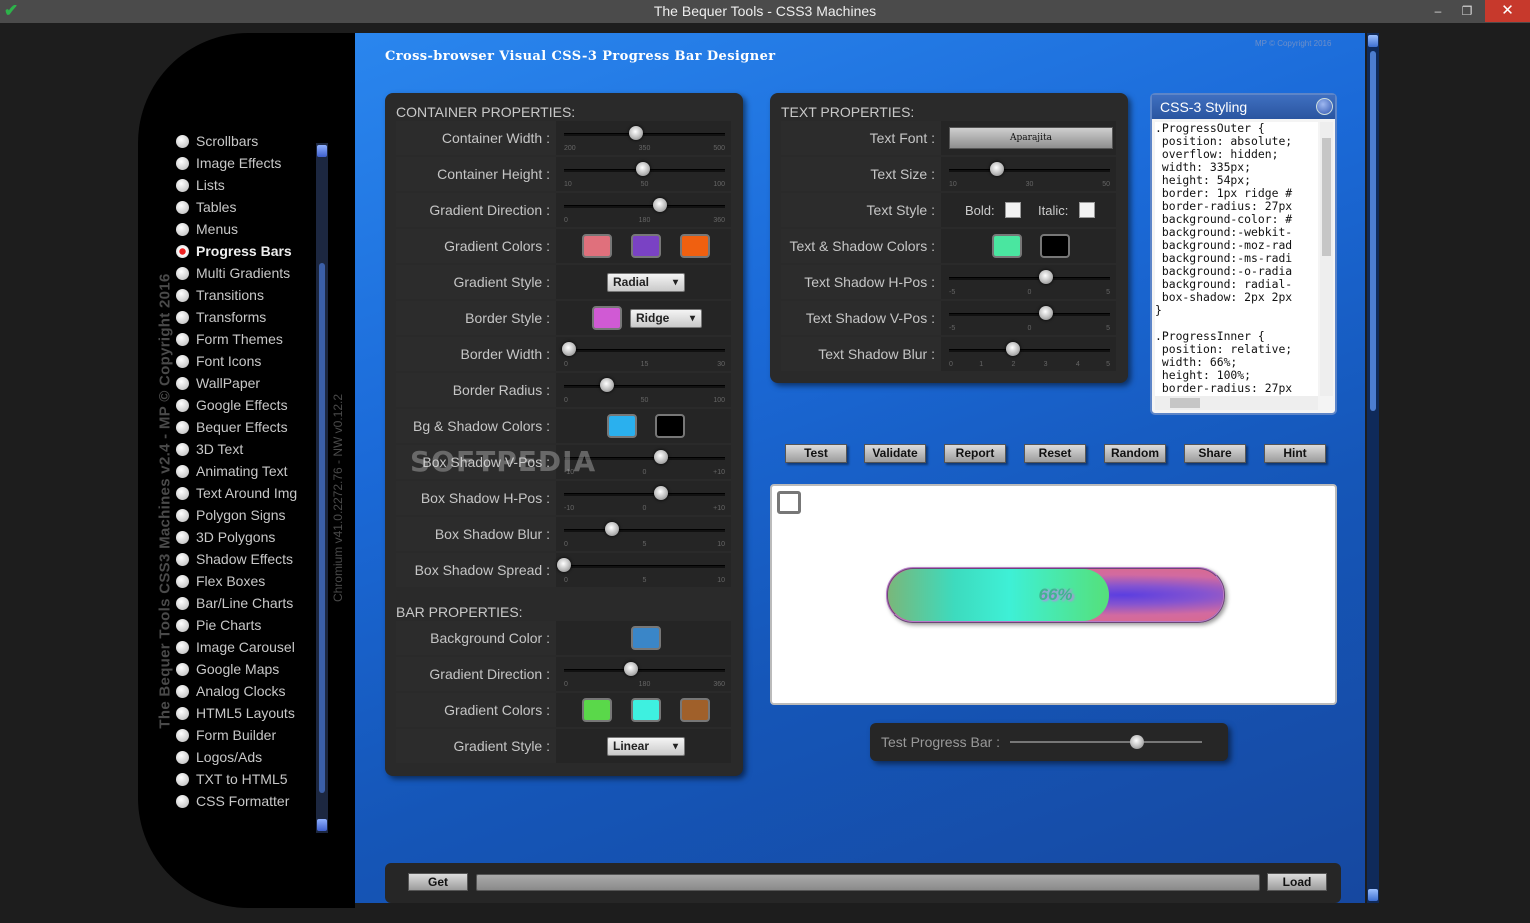 The width and height of the screenshot is (1530, 923). What do you see at coordinates (646, 282) in the screenshot?
I see `gradient-style-select: Radial` at bounding box center [646, 282].